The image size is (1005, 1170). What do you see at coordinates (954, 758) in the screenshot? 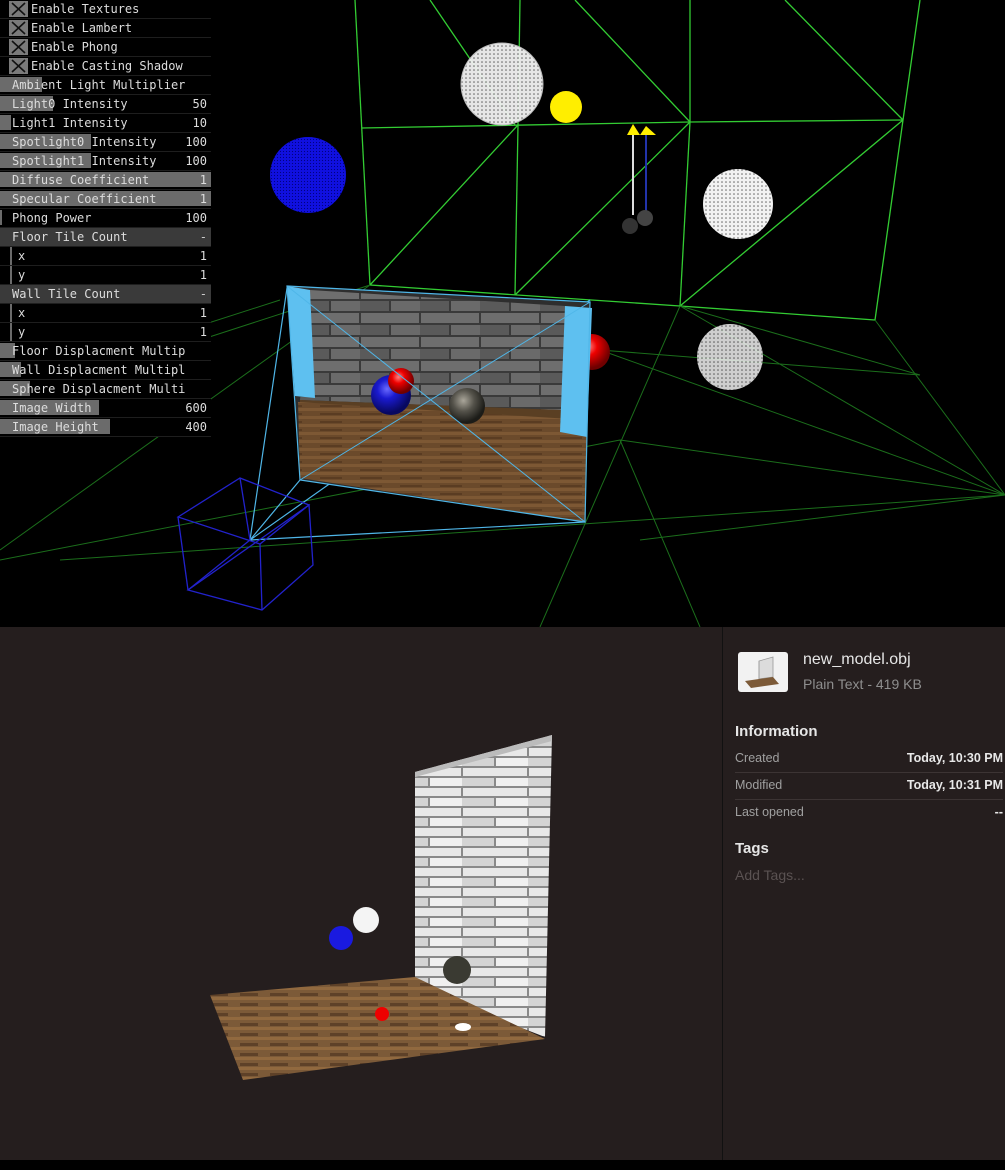
I see `created-value: Today, 10:30 PM` at bounding box center [954, 758].